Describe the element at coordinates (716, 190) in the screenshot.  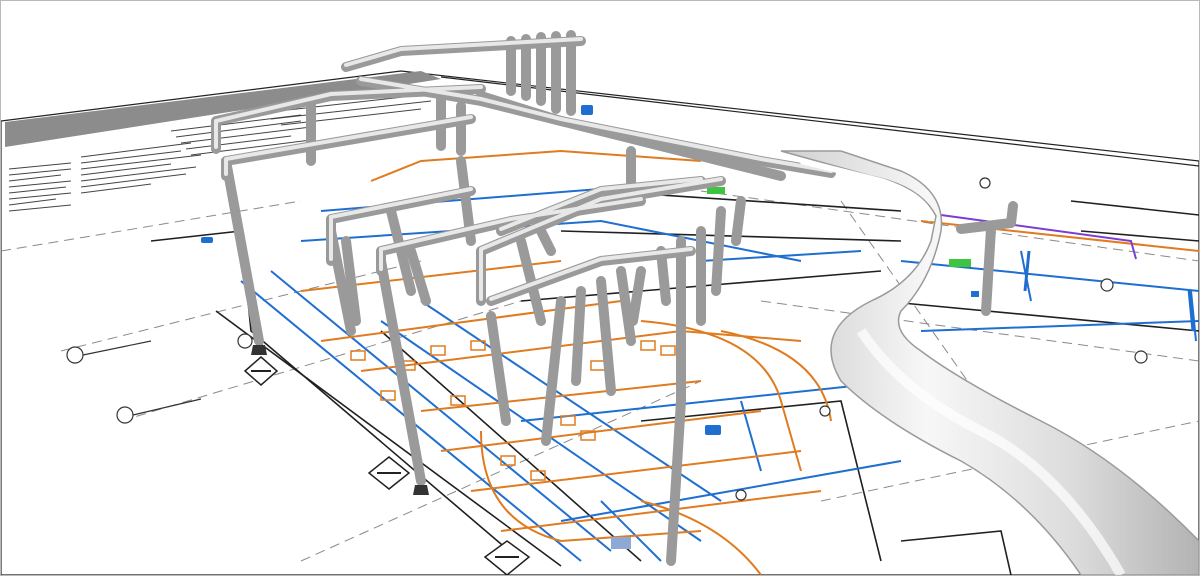
I see `green-tag` at that location.